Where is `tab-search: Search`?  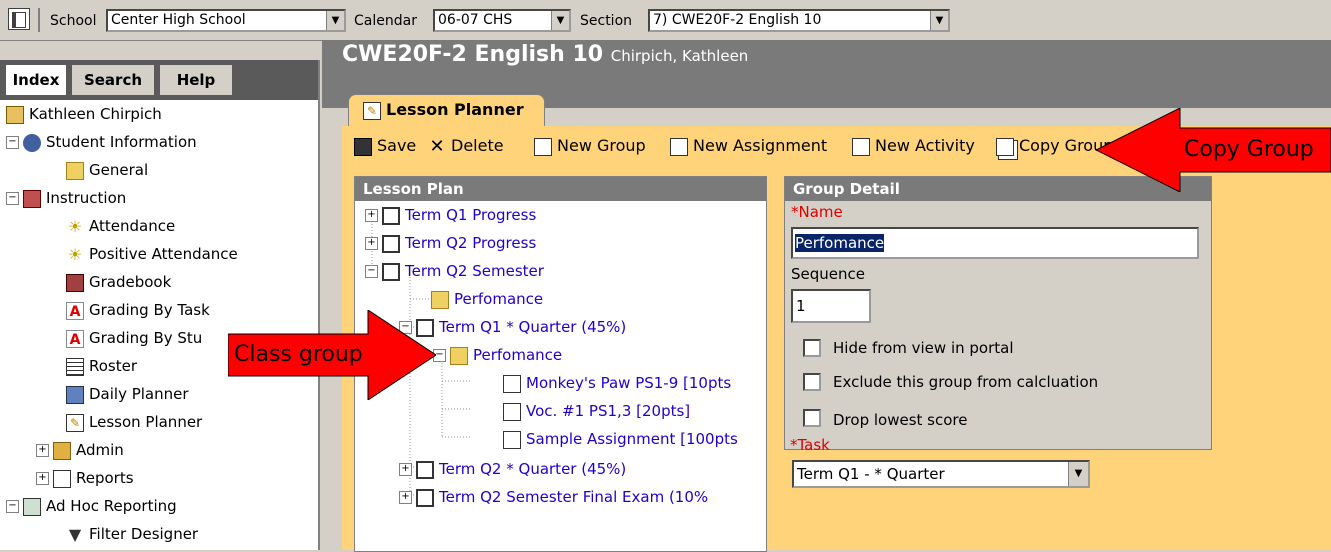 tab-search: Search is located at coordinates (113, 80).